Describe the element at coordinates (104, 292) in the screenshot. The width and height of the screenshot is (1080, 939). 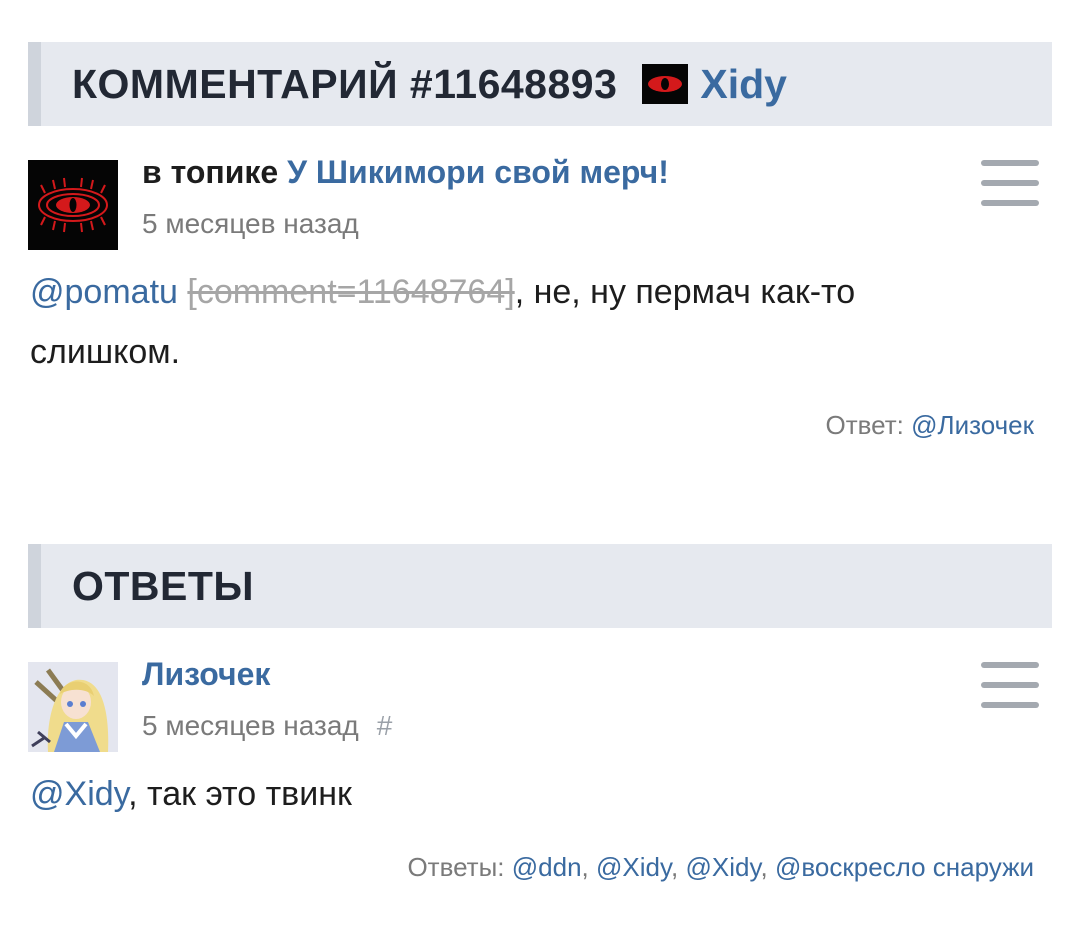
I see `mention-link: @pomatu` at that location.